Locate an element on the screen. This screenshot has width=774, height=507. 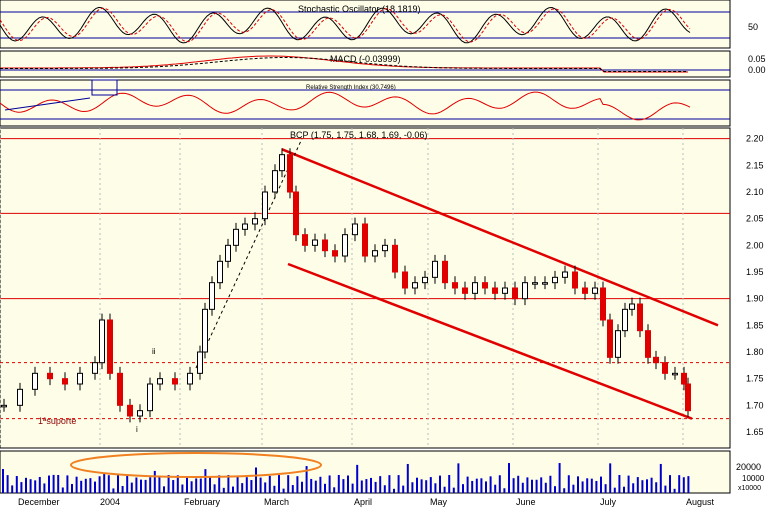
volume-panel: 20000 10000 x10000 is located at coordinates (382, 472).